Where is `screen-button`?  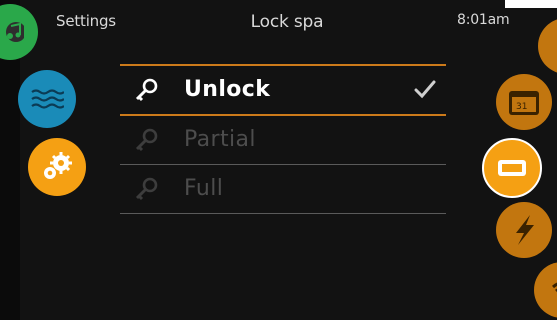
screen-button is located at coordinates (512, 168).